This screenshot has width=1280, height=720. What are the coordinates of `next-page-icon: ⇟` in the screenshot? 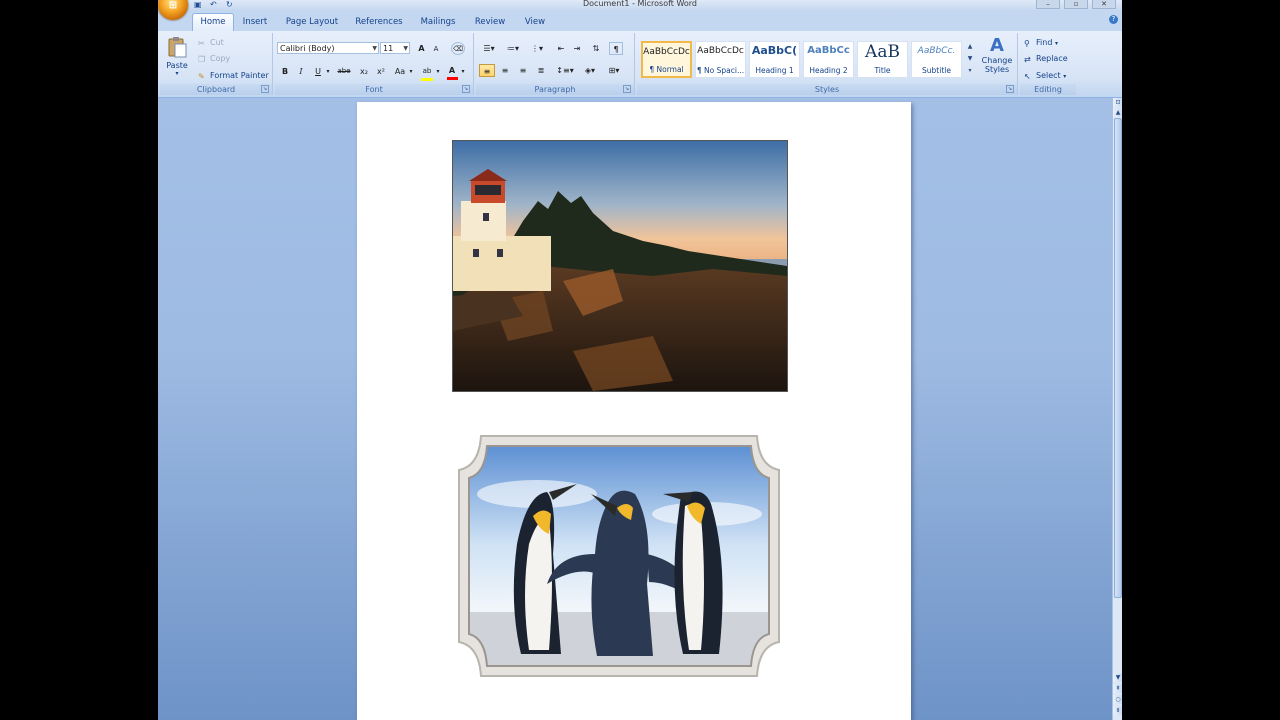 It's located at (1117, 710).